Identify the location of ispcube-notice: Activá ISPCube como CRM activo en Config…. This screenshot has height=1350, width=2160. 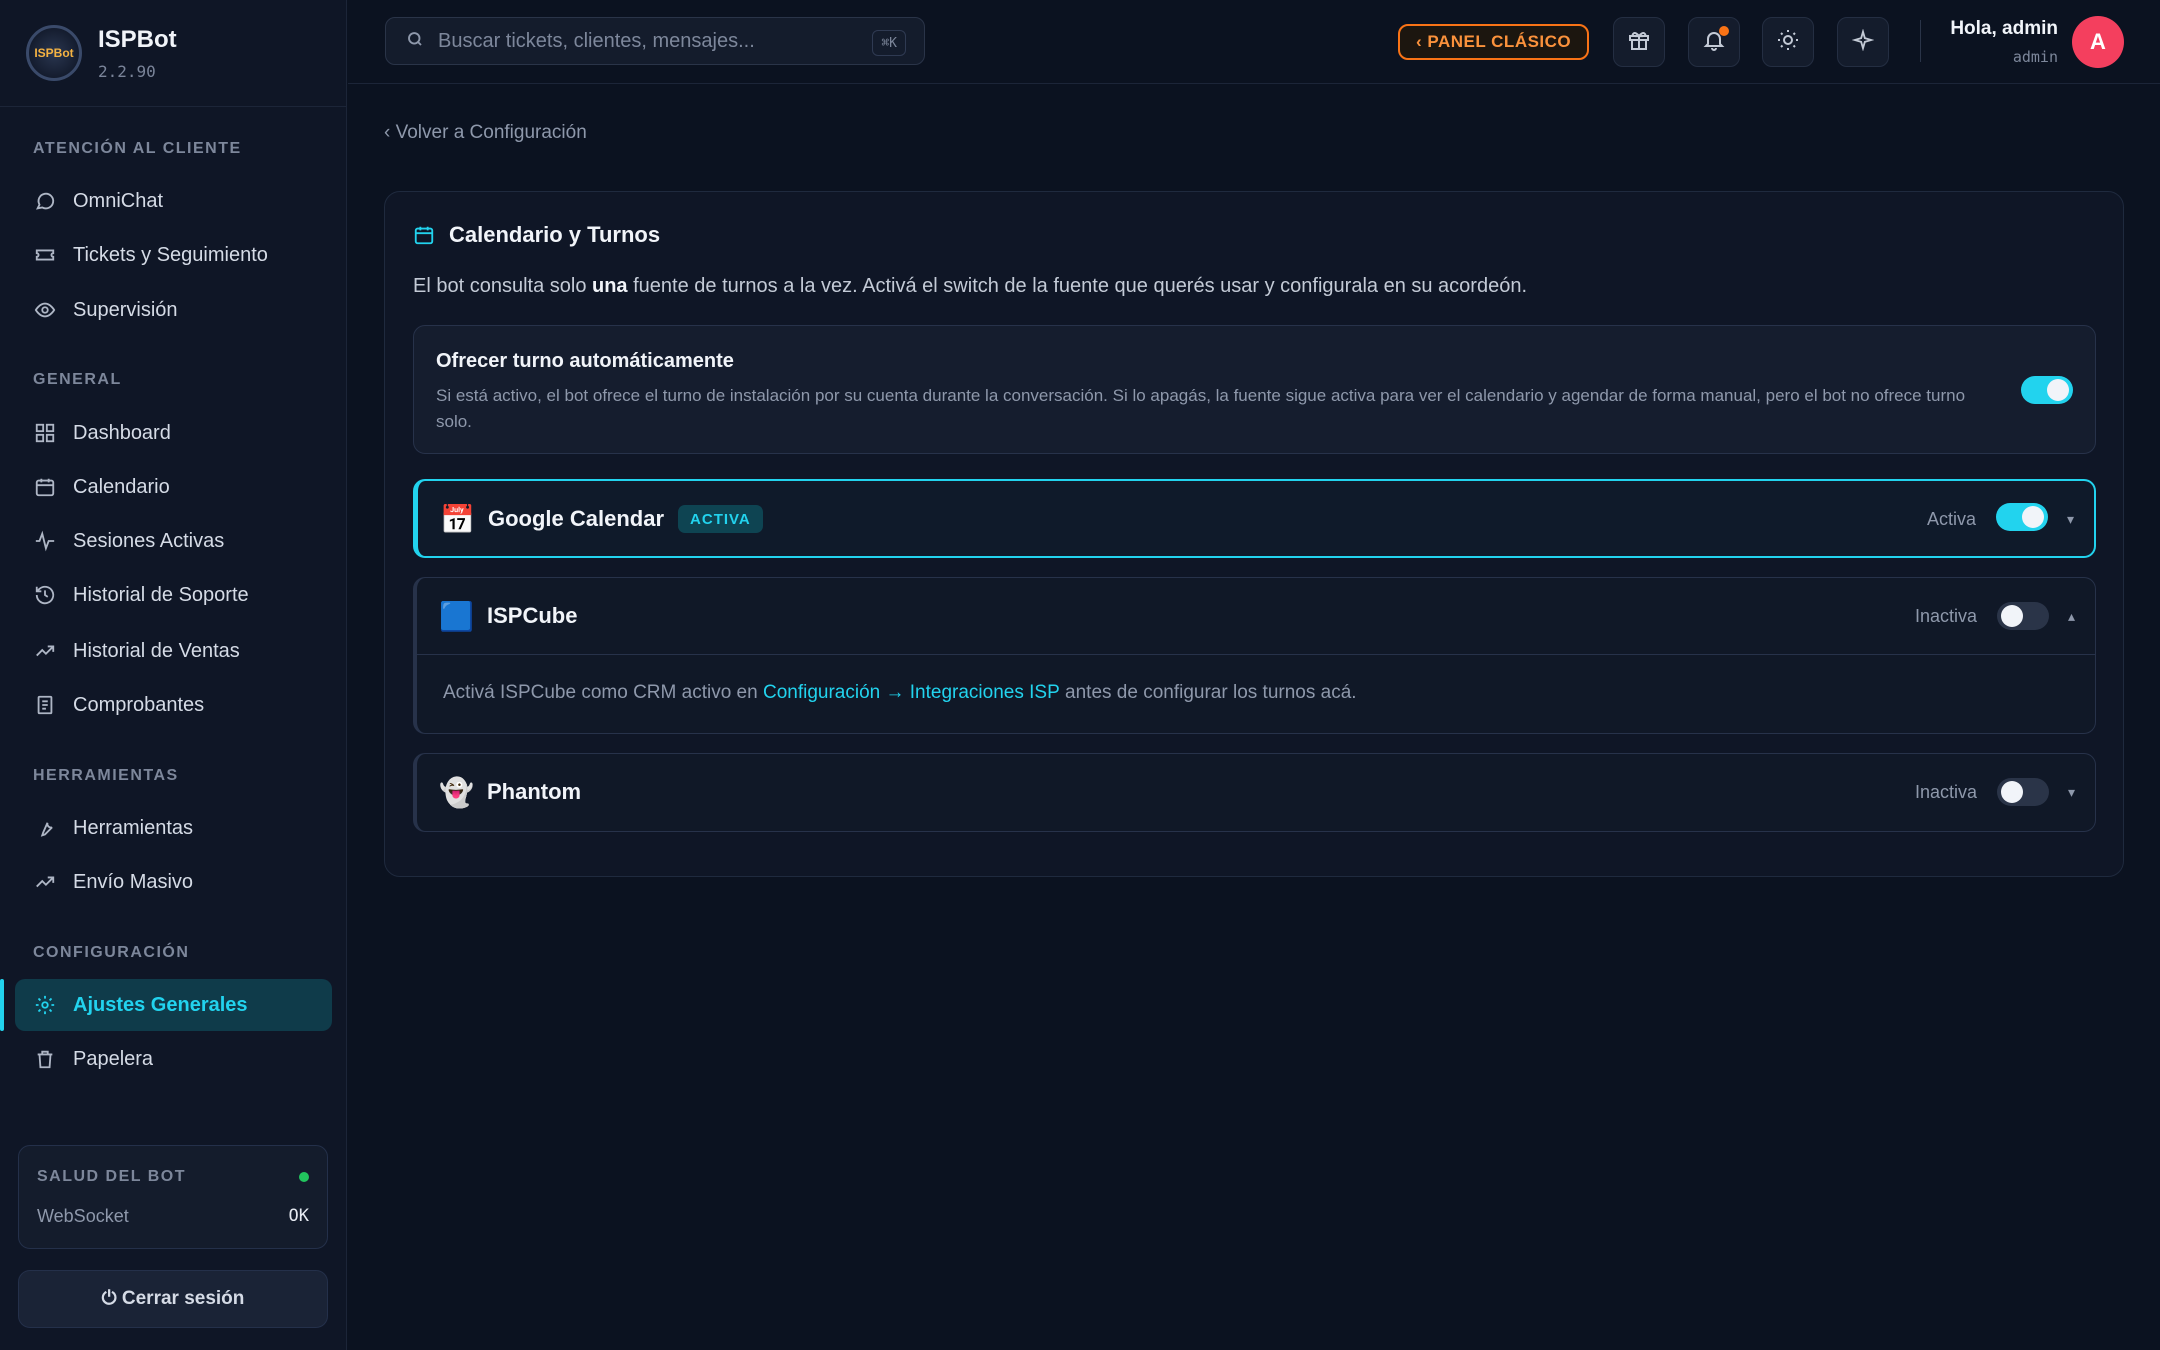
(1256, 692).